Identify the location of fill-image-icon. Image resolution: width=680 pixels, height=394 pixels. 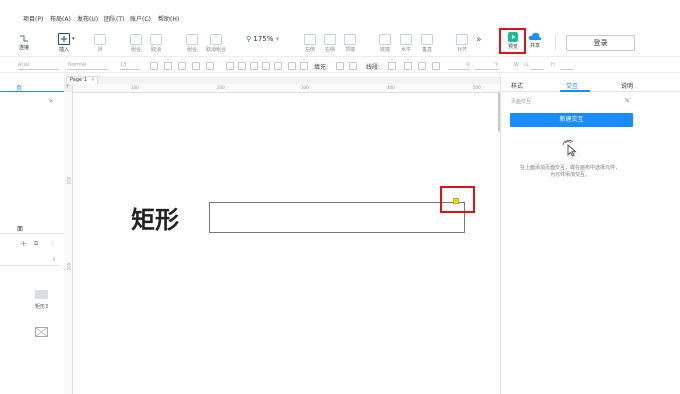
(353, 66).